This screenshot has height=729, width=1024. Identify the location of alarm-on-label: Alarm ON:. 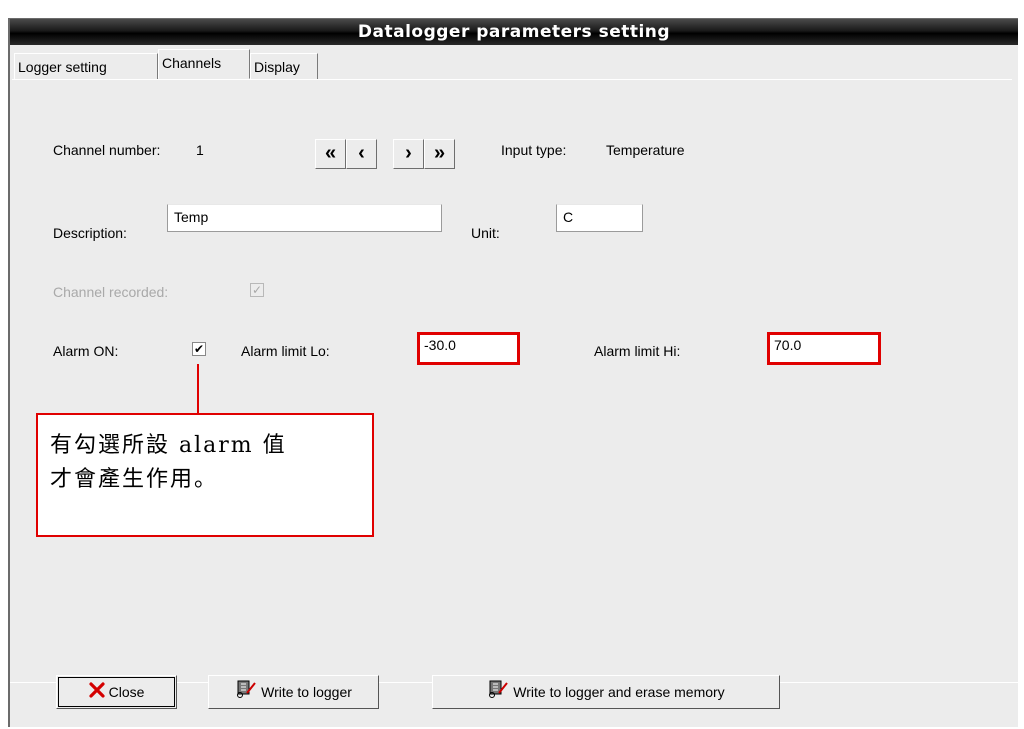
(86, 351).